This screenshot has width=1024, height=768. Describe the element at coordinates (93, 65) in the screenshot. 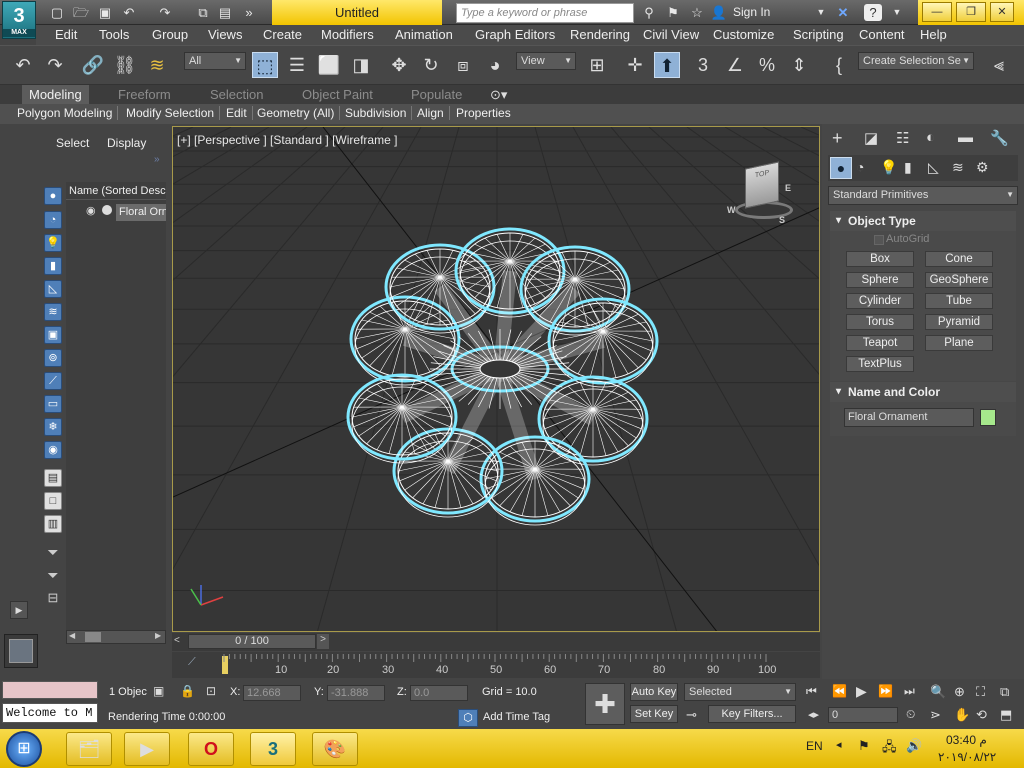

I see `link-icon: 🔗` at that location.